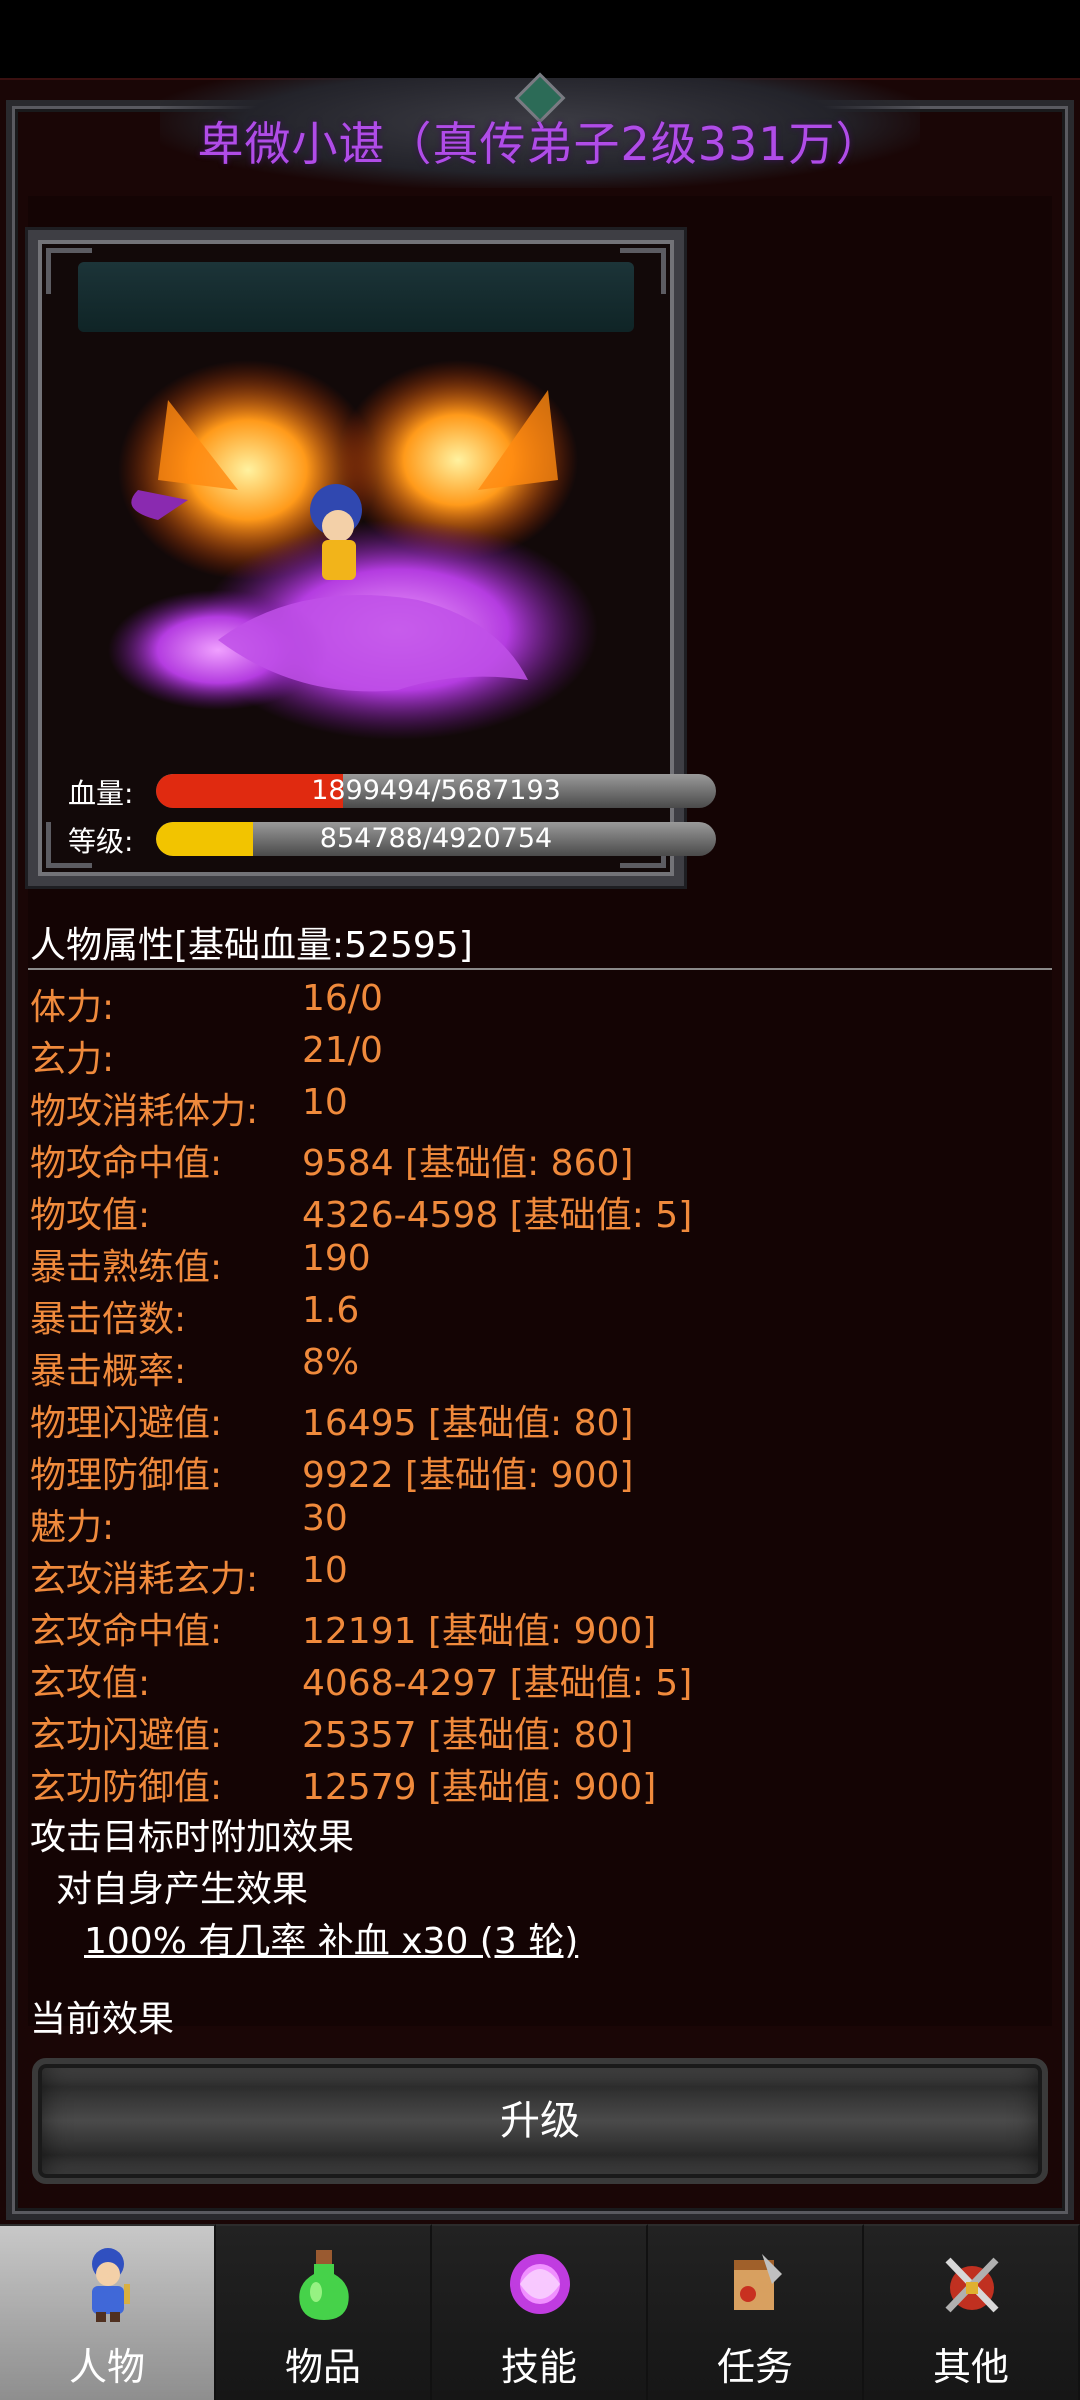 The image size is (1080, 2400). What do you see at coordinates (970, 2367) in the screenshot?
I see `tab-label: 其他` at bounding box center [970, 2367].